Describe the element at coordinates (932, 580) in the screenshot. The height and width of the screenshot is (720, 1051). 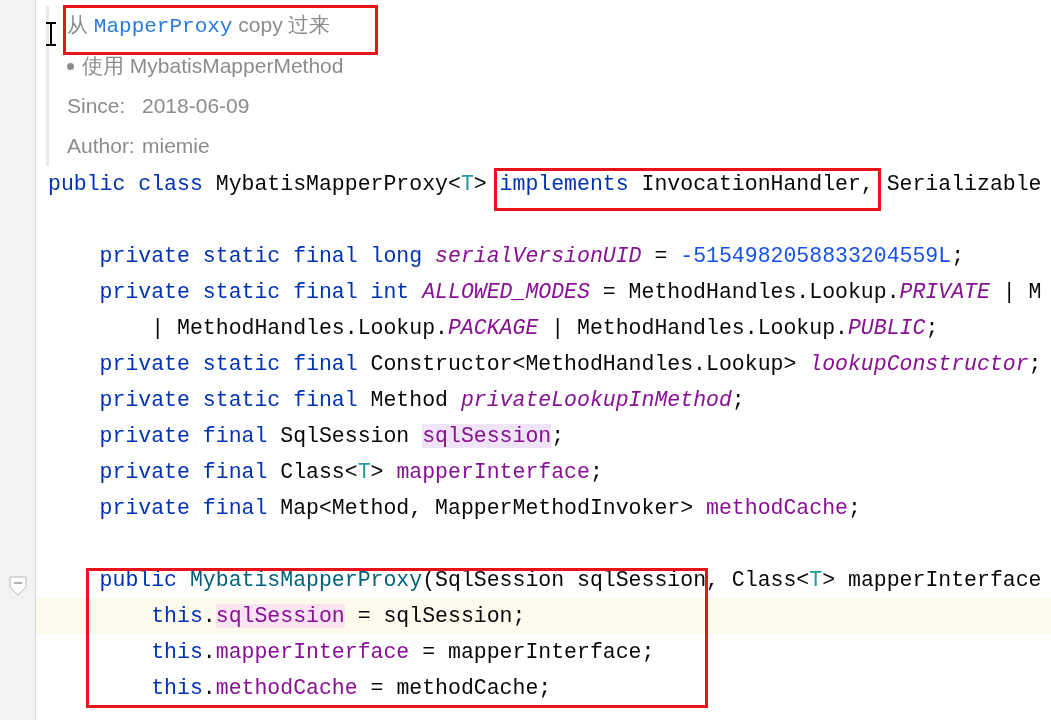
I see `code-token: > mapperInterface` at that location.